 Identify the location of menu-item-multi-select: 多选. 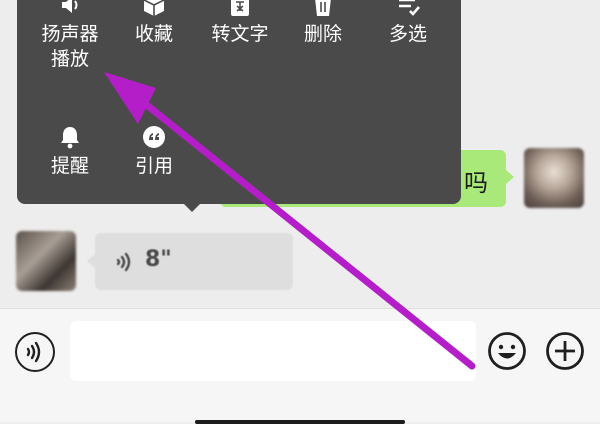
(408, 23).